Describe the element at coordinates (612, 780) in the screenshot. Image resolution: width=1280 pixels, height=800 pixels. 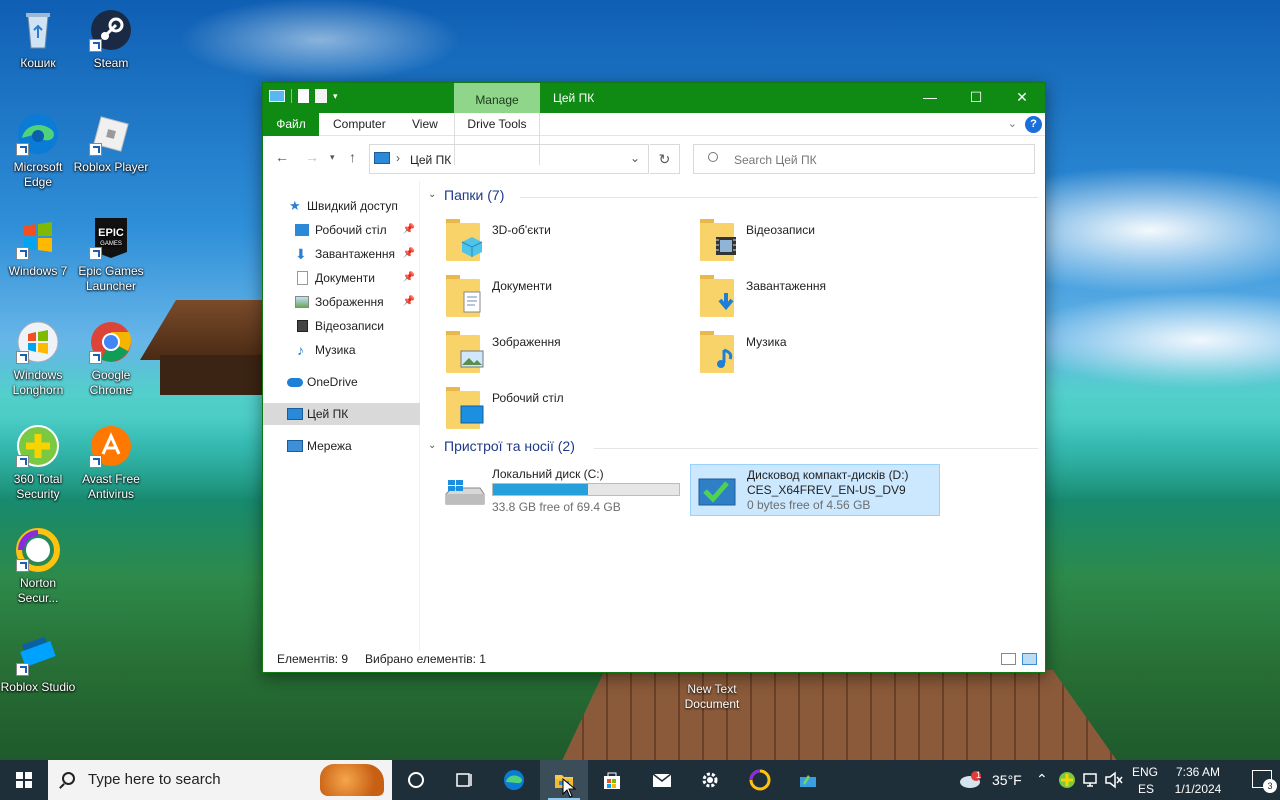
I see `taskbar-microsoft-store` at that location.